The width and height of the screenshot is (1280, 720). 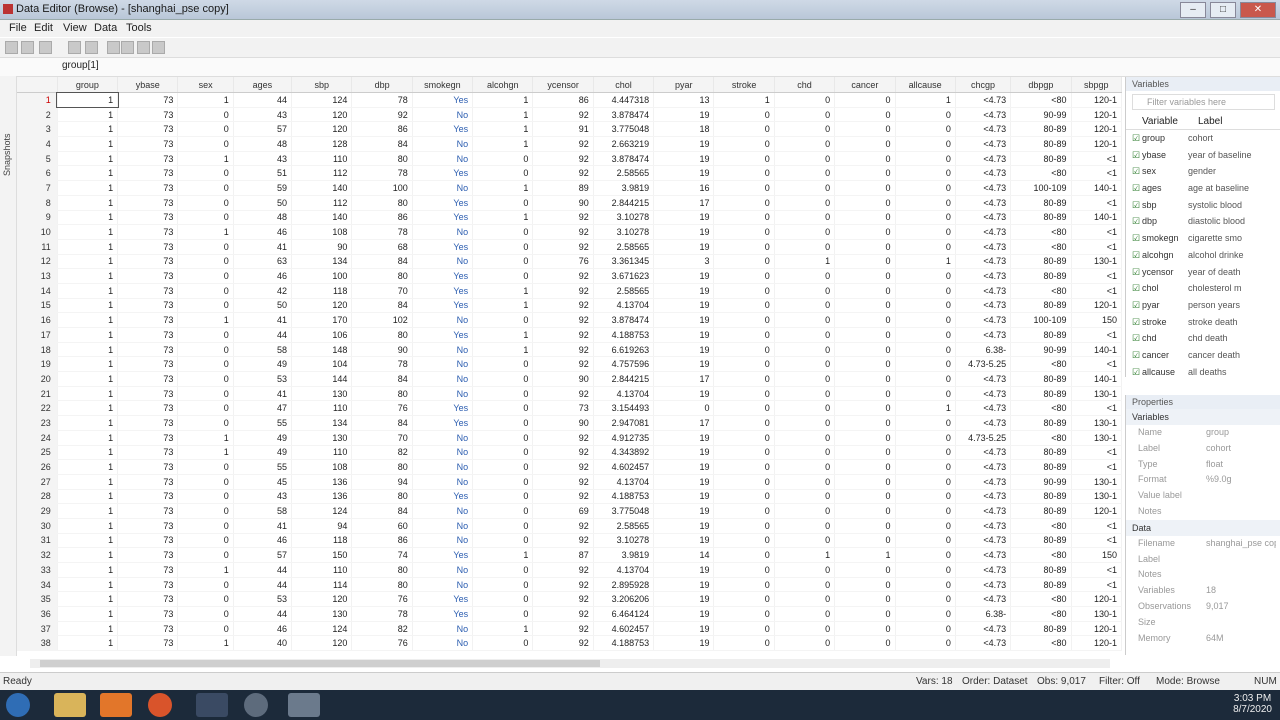 What do you see at coordinates (113, 47) in the screenshot?
I see `variables-manager-icon` at bounding box center [113, 47].